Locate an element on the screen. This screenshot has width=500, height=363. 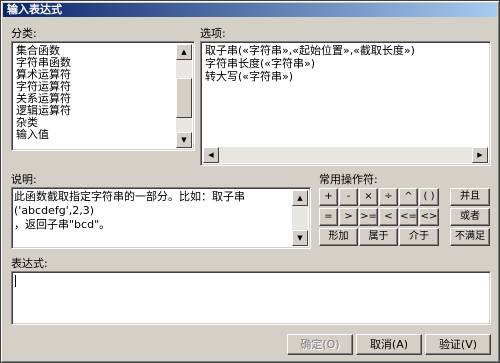
operator-divide-button: ÷ is located at coordinates (388, 197).